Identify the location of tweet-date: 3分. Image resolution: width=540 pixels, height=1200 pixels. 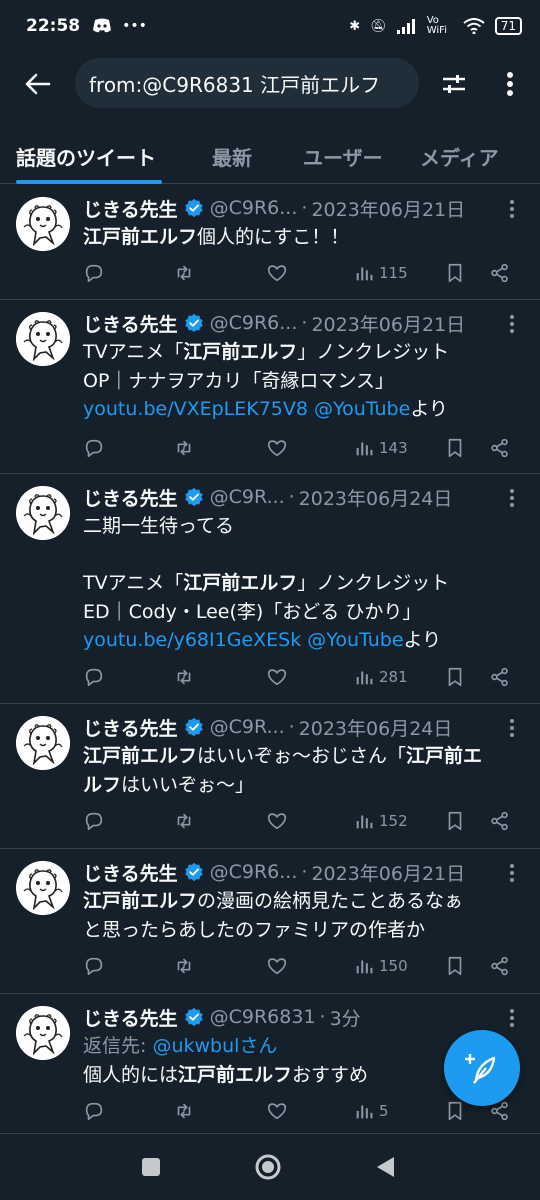
(345, 1018).